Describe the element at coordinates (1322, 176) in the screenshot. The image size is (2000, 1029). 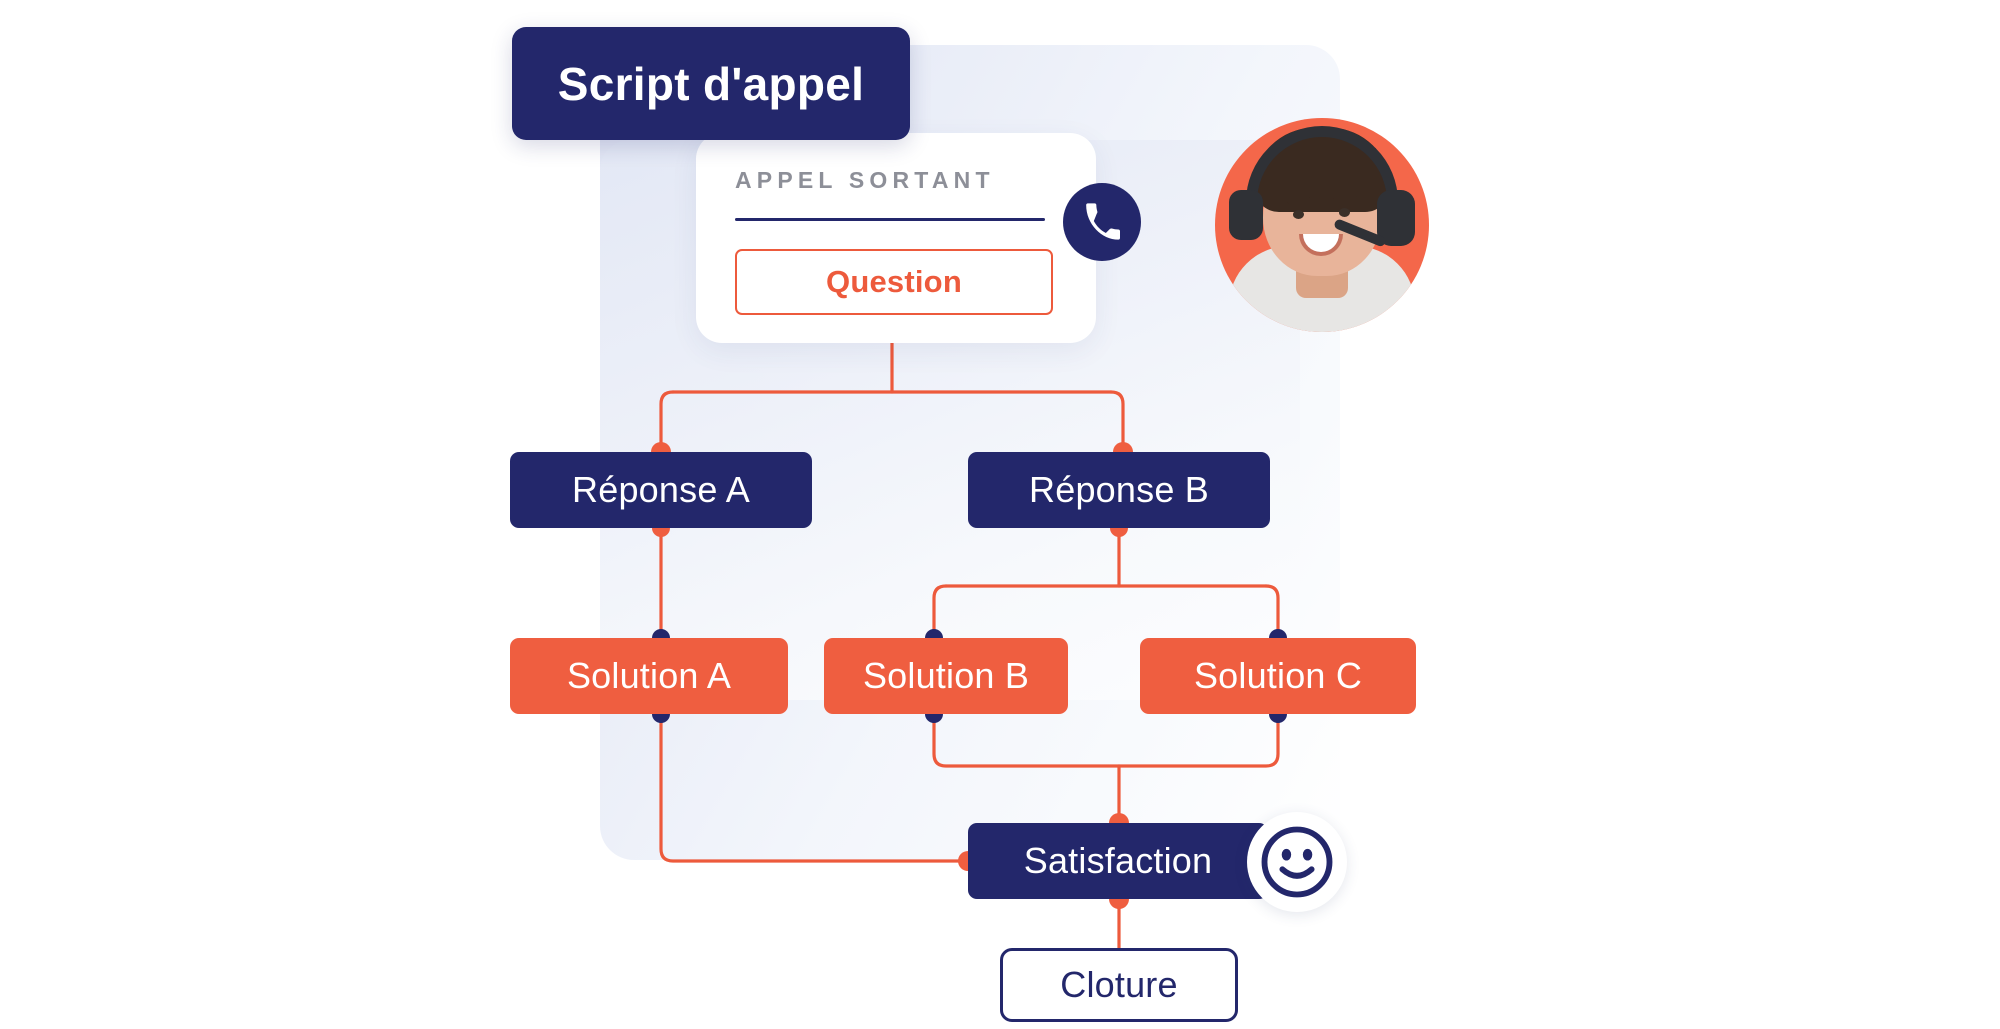
I see `headset-band-icon` at that location.